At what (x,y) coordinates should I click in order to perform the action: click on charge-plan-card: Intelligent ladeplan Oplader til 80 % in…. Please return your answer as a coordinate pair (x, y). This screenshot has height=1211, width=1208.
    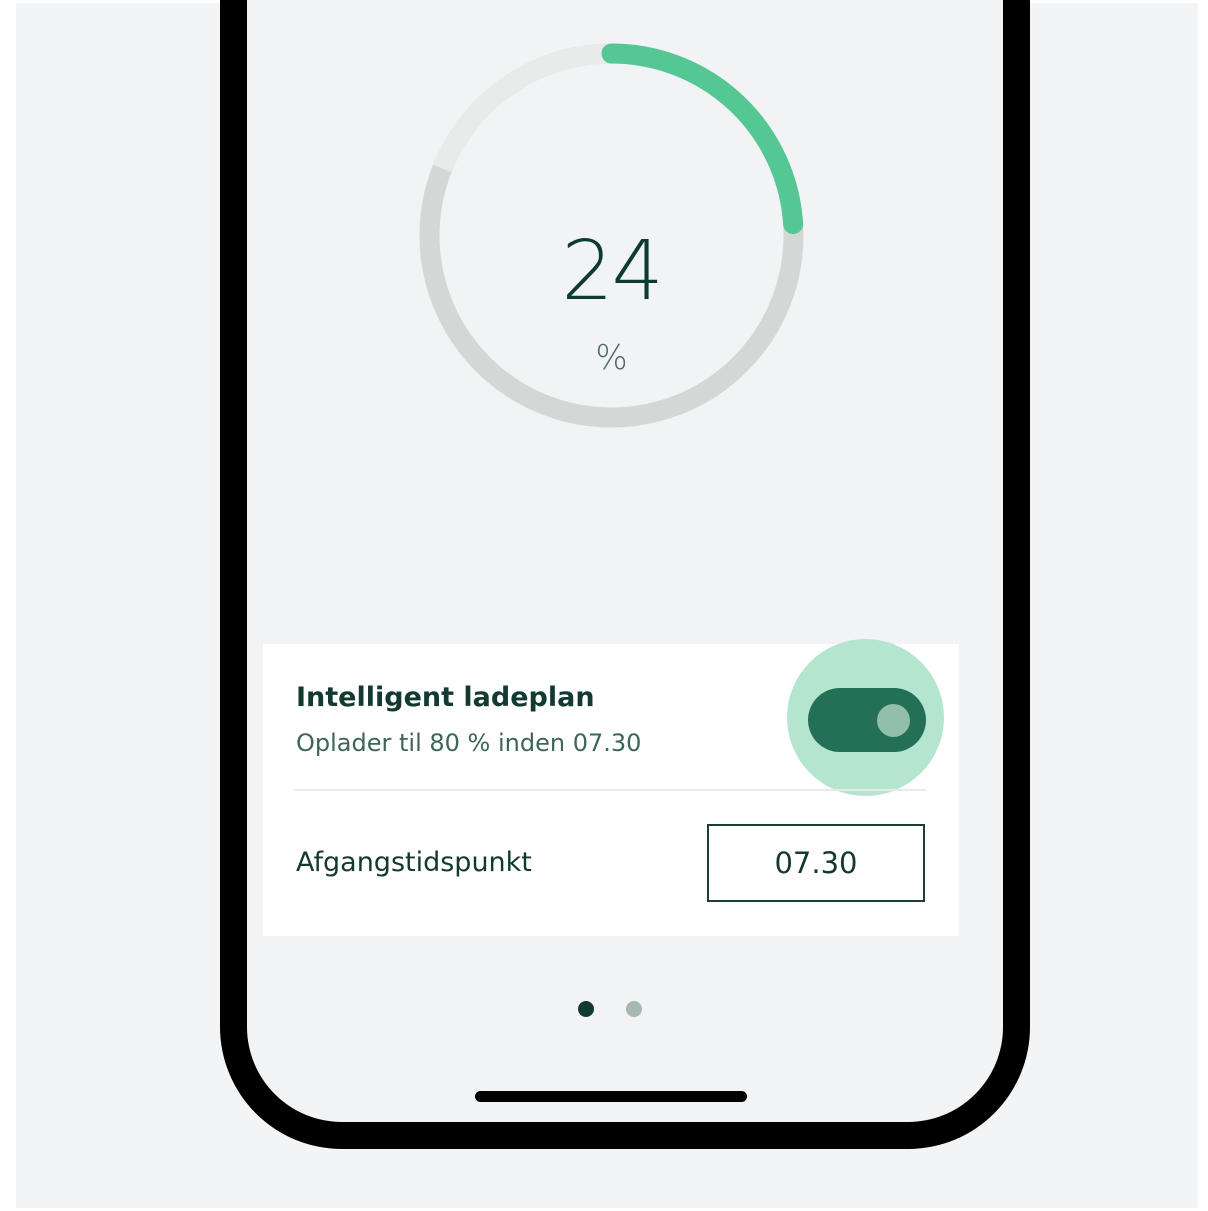
    Looking at the image, I should click on (611, 787).